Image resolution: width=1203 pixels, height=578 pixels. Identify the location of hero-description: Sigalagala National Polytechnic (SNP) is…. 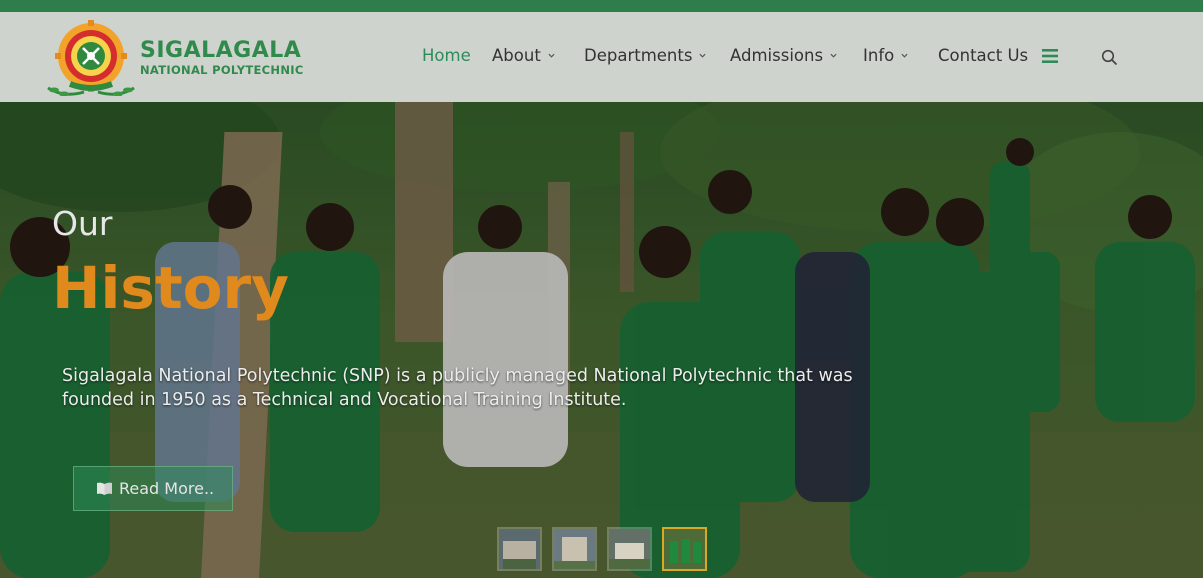
(457, 388).